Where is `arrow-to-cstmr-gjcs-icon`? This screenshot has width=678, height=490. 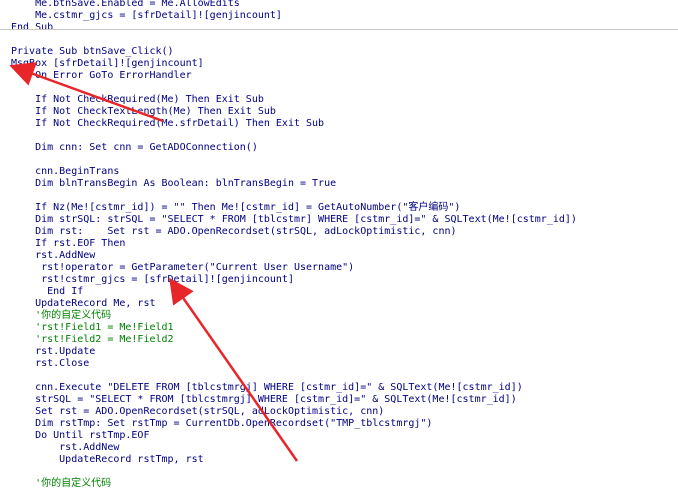
arrow-to-cstmr-gjcs-icon is located at coordinates (234, 369).